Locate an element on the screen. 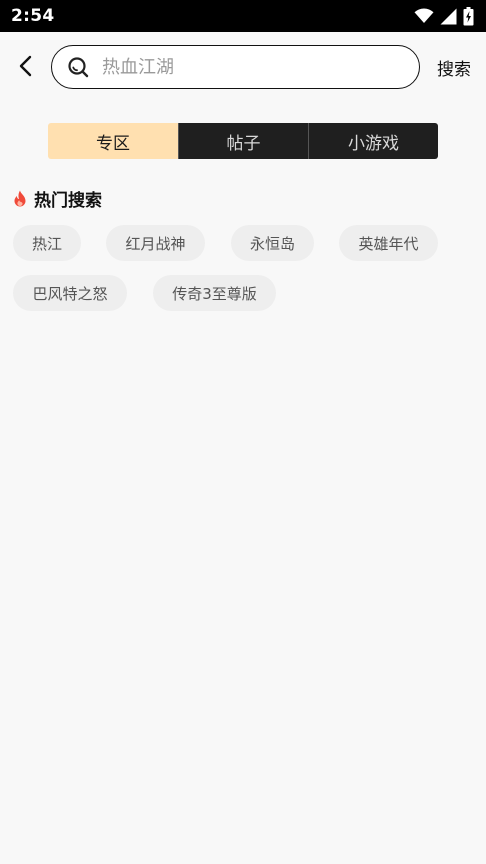 The width and height of the screenshot is (486, 864). tab-mini-games: 小游戏 is located at coordinates (373, 141).